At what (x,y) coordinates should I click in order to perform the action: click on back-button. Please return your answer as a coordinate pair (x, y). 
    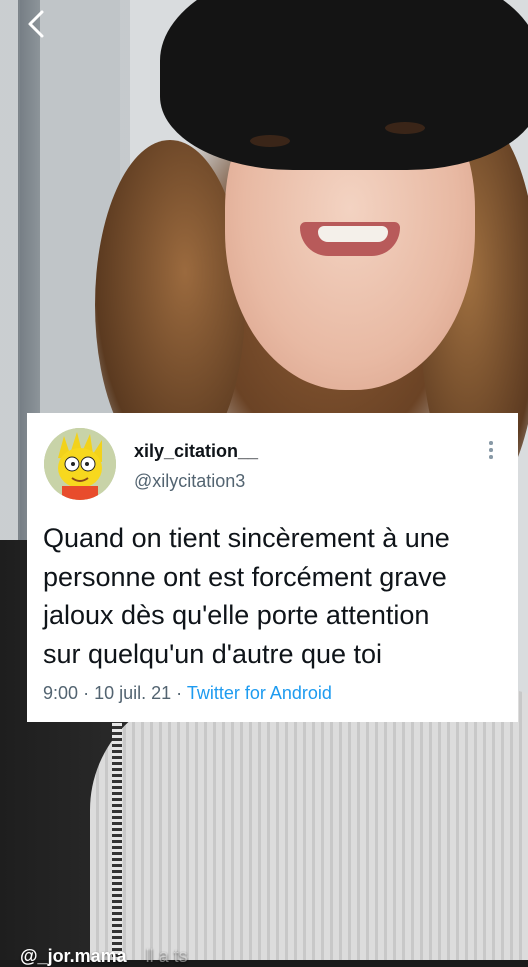
    Looking at the image, I should click on (37, 24).